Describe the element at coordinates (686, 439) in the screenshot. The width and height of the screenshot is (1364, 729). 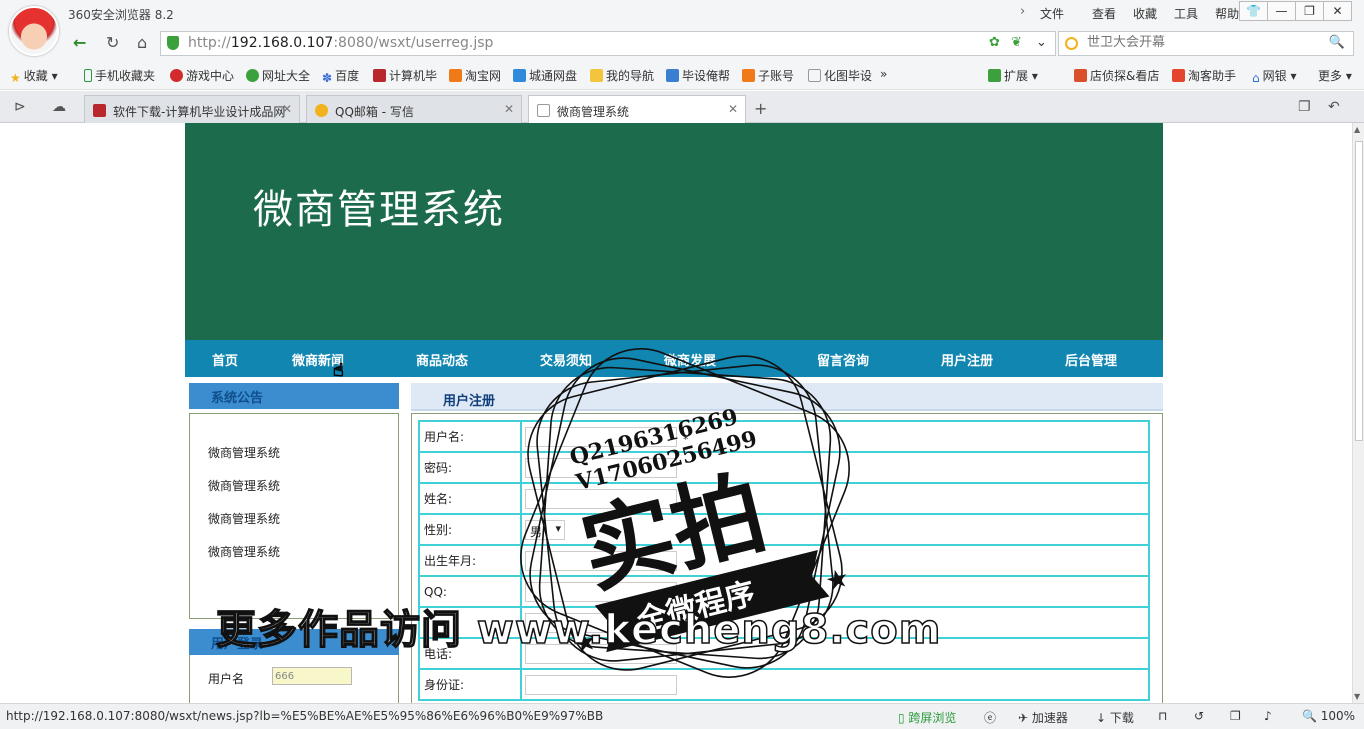
I see `required-mark: *` at that location.